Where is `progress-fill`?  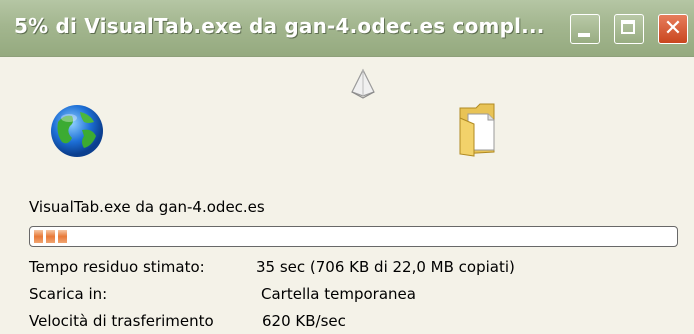
progress-fill is located at coordinates (50, 236).